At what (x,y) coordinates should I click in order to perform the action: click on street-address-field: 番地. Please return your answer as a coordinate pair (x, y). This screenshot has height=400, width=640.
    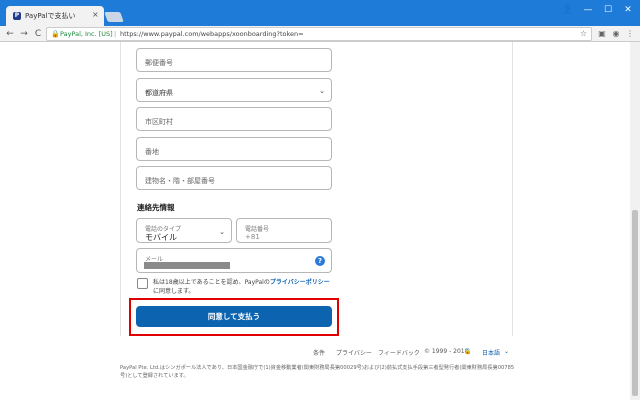
    Looking at the image, I should click on (234, 149).